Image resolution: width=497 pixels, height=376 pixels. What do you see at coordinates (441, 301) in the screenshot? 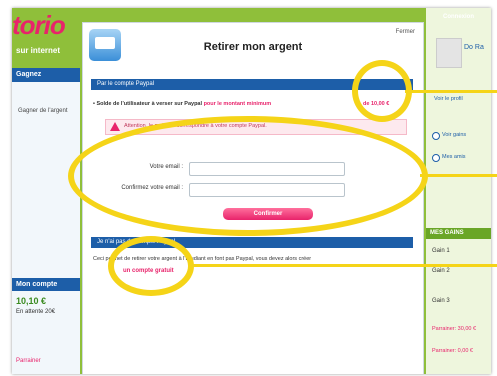
I see `gain-item: Gain 3` at bounding box center [441, 301].